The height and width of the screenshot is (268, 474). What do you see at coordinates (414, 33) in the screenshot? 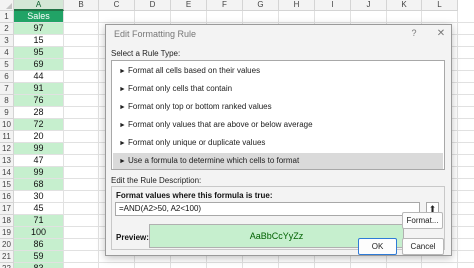
I see `help-button: ?` at bounding box center [414, 33].